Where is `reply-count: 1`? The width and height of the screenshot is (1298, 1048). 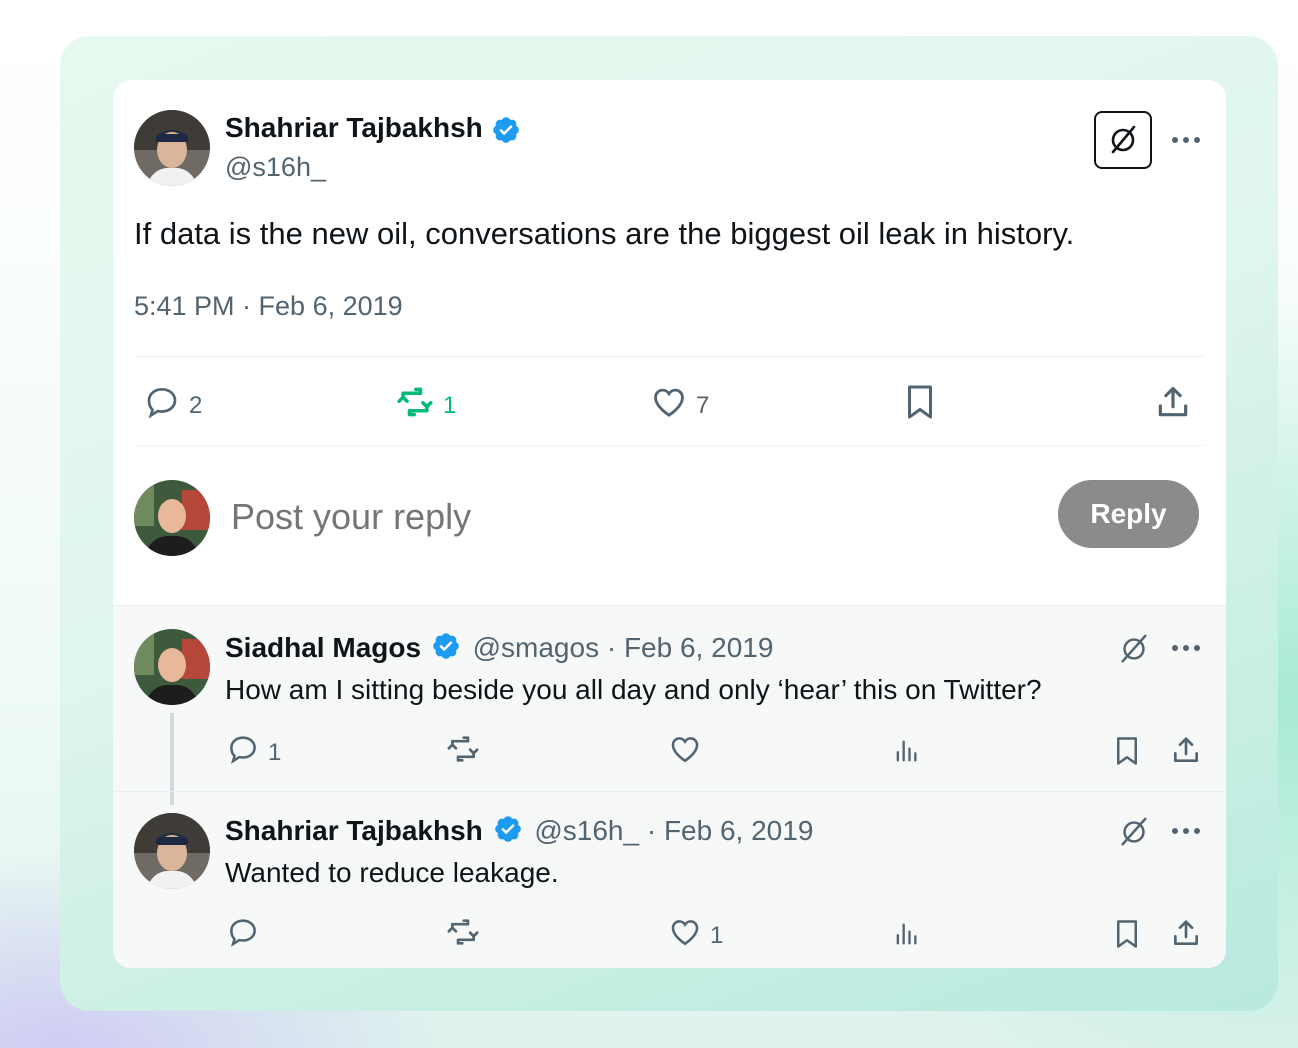
reply-count: 1 is located at coordinates (275, 752).